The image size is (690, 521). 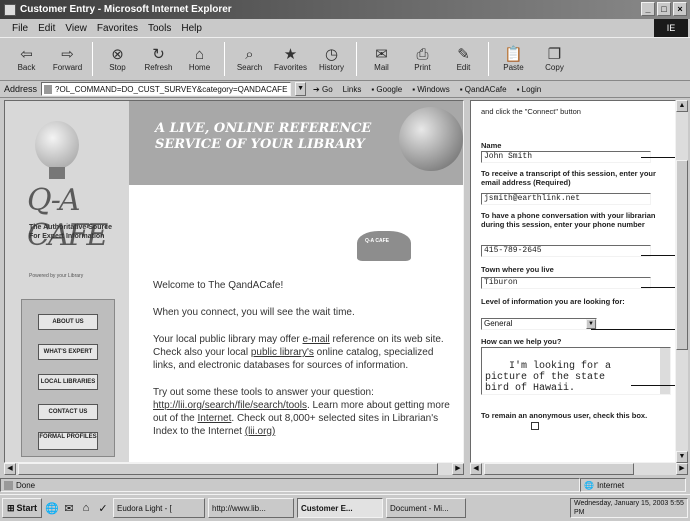 What do you see at coordinates (682, 457) in the screenshot?
I see `scroll-down-icon: ▼` at bounding box center [682, 457].